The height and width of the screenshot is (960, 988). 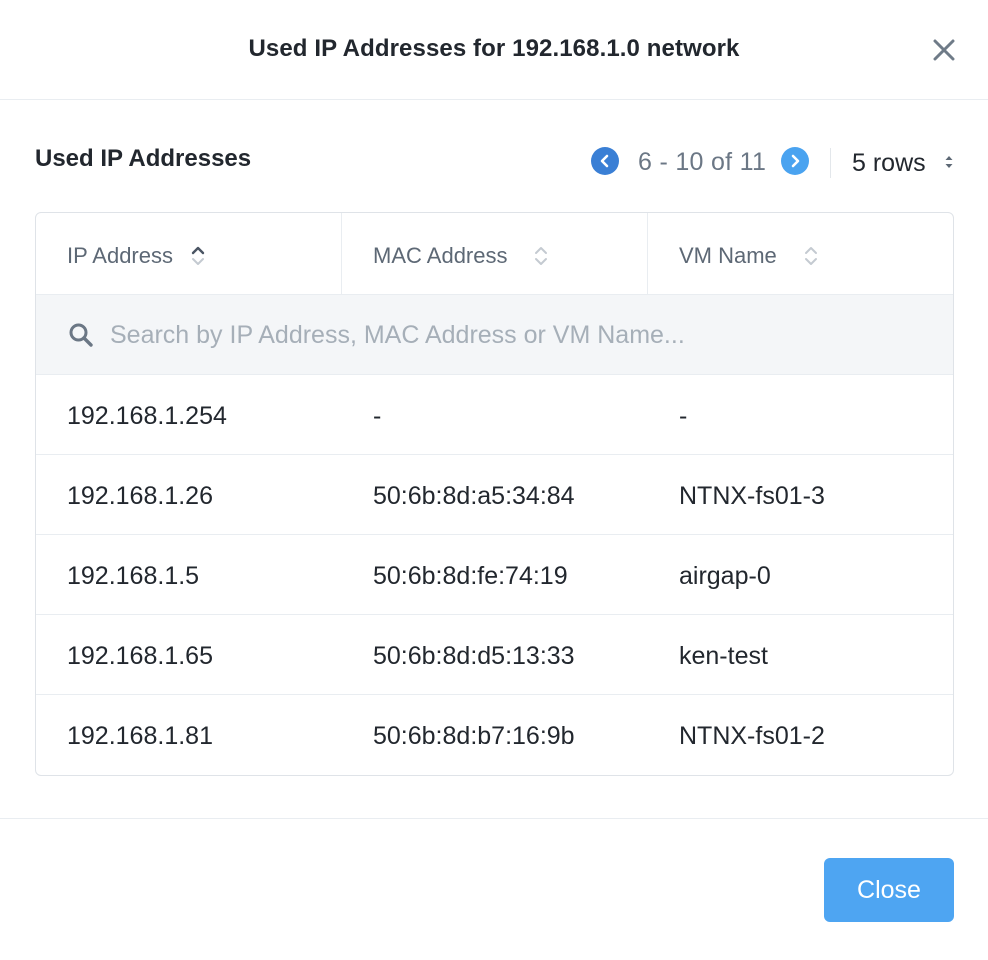 What do you see at coordinates (440, 255) in the screenshot?
I see `column-label: MAC Address` at bounding box center [440, 255].